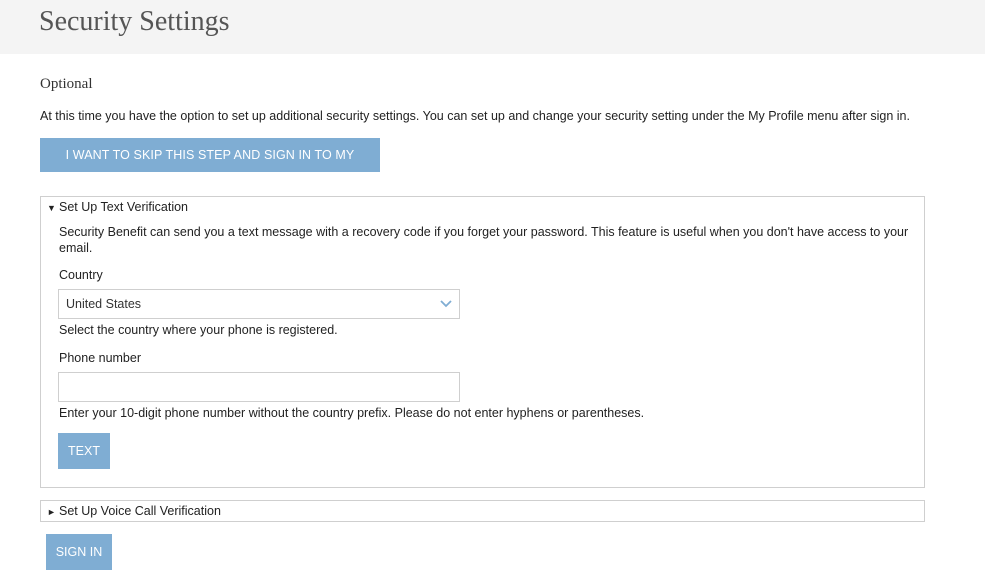 This screenshot has width=985, height=587. What do you see at coordinates (446, 304) in the screenshot?
I see `chevron-down-icon` at bounding box center [446, 304].